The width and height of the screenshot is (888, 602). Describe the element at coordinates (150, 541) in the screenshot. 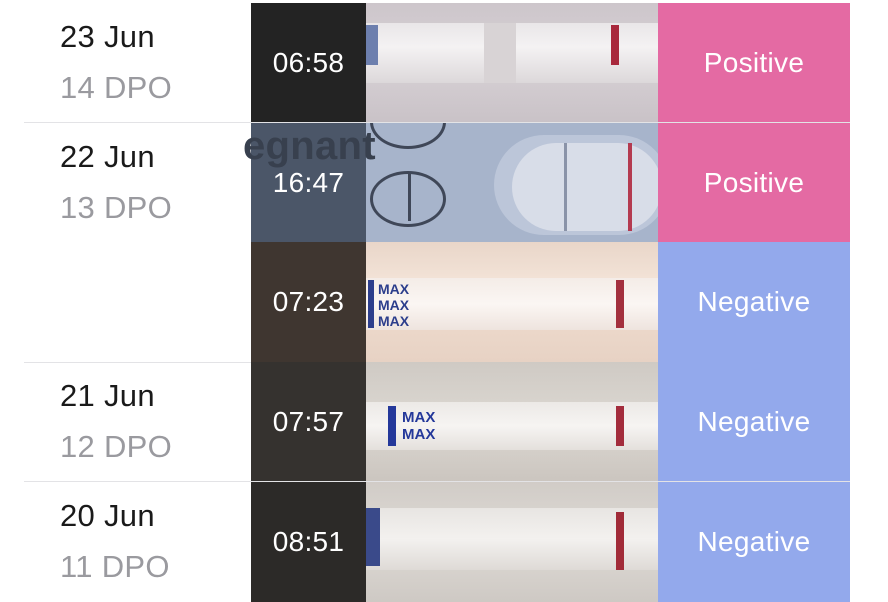

I see `date-column: 20 Jun 11 DPO` at that location.